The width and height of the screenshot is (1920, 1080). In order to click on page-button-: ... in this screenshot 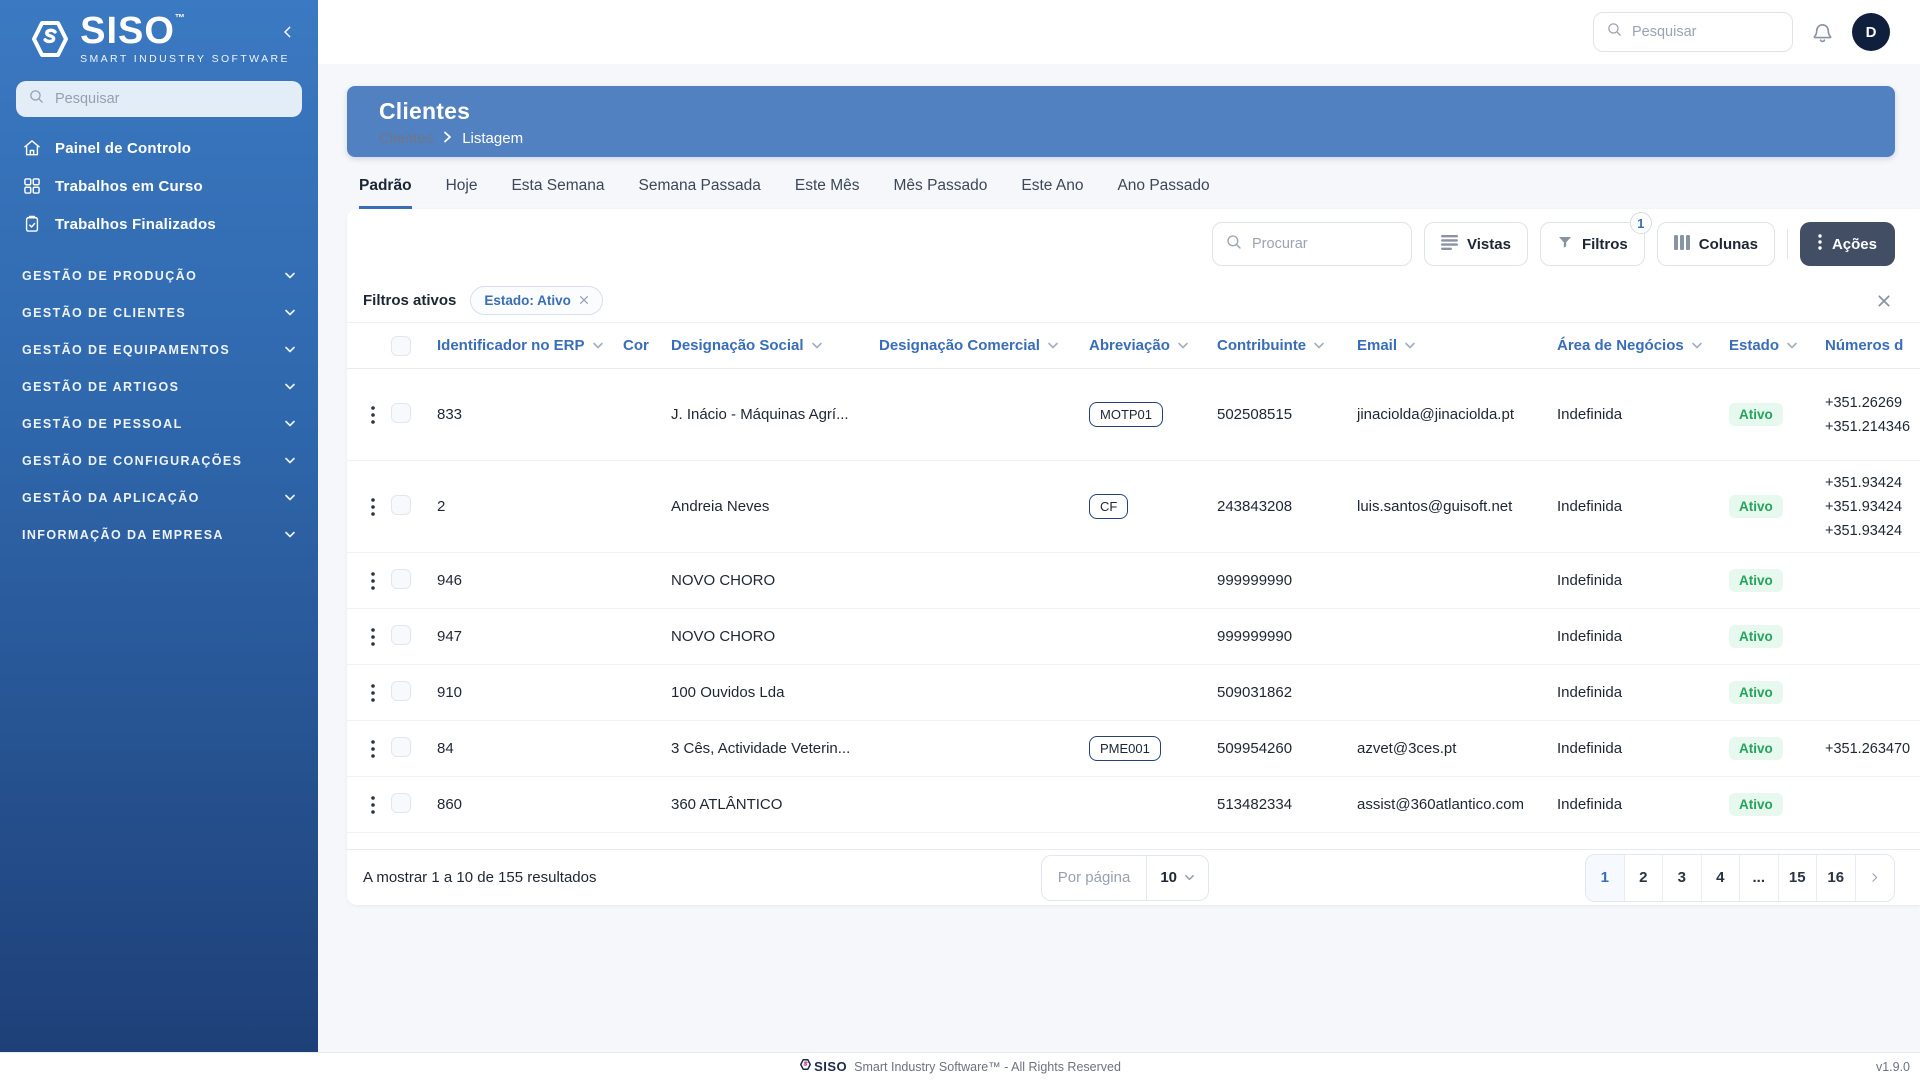, I will do `click(1759, 877)`.